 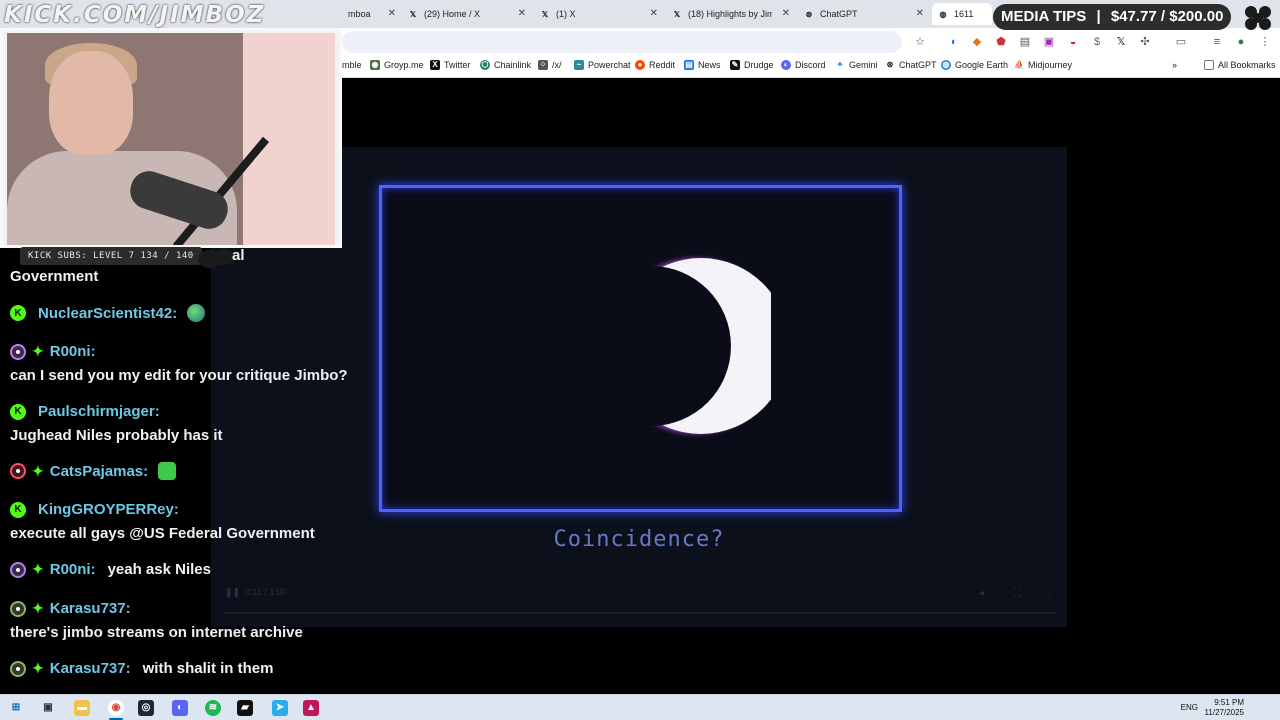 I want to click on extension-icon: ◖, so click(x=953, y=42).